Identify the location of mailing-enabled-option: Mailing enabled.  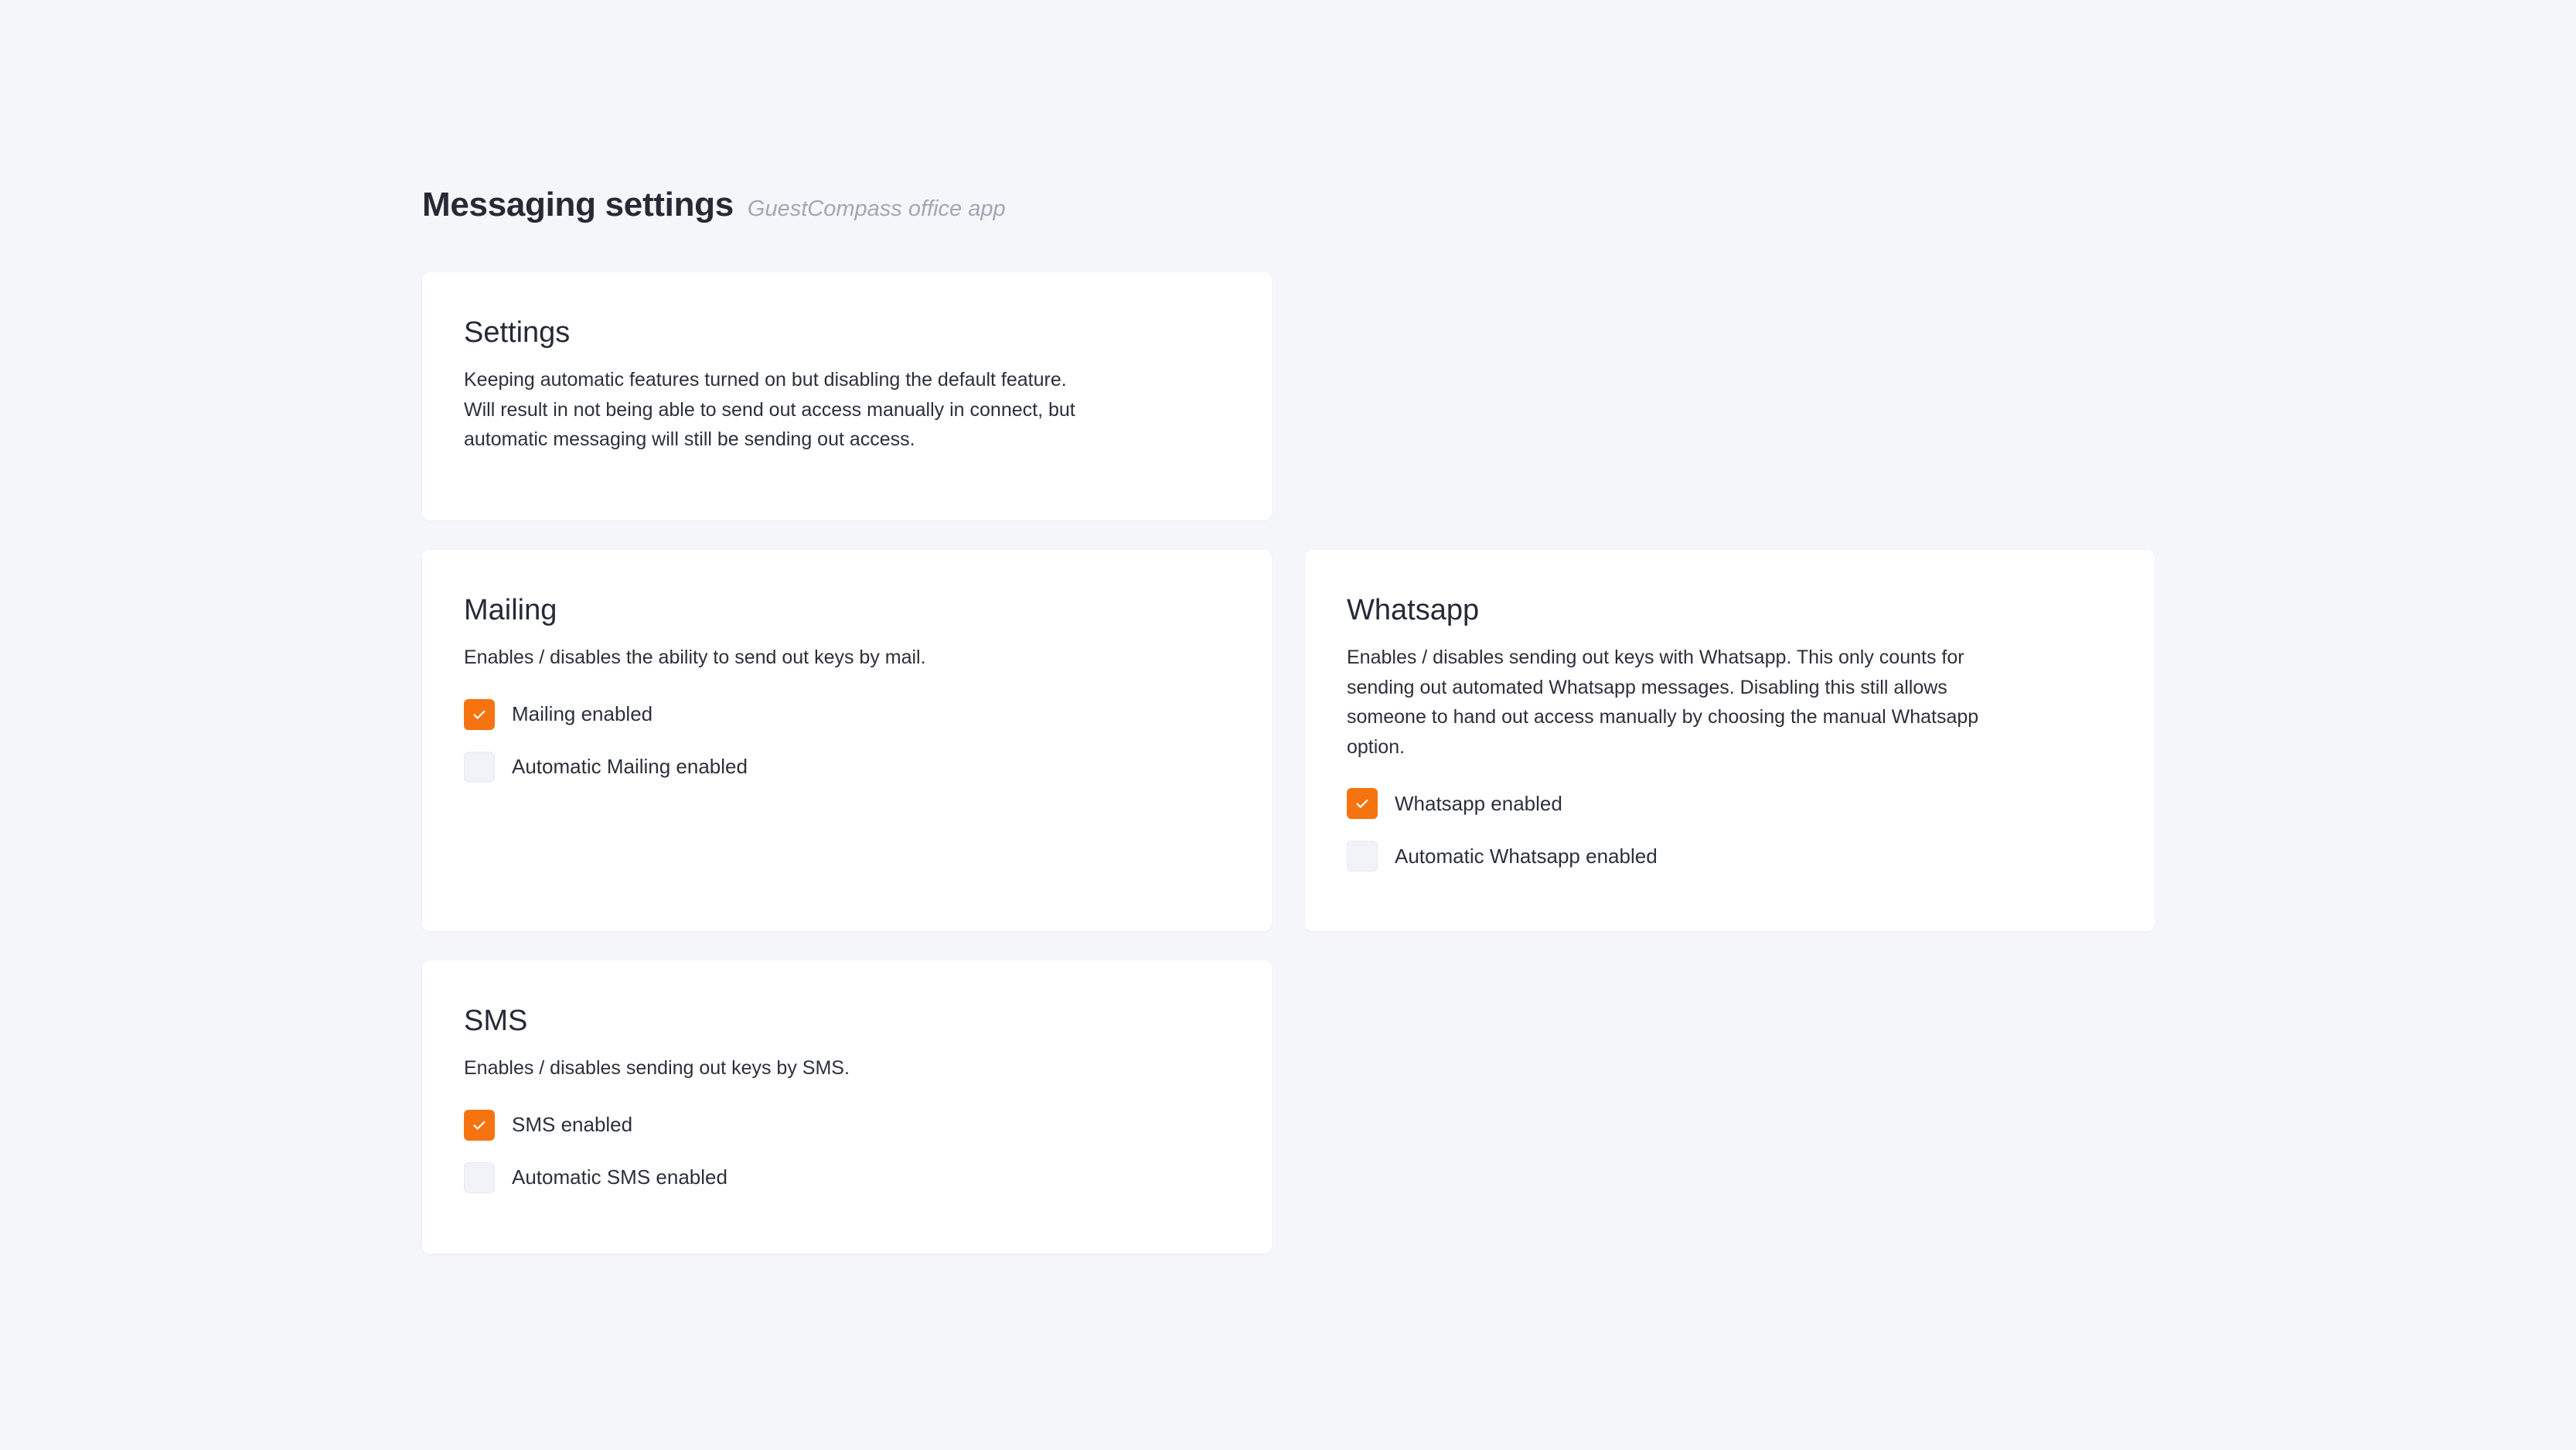
(847, 714).